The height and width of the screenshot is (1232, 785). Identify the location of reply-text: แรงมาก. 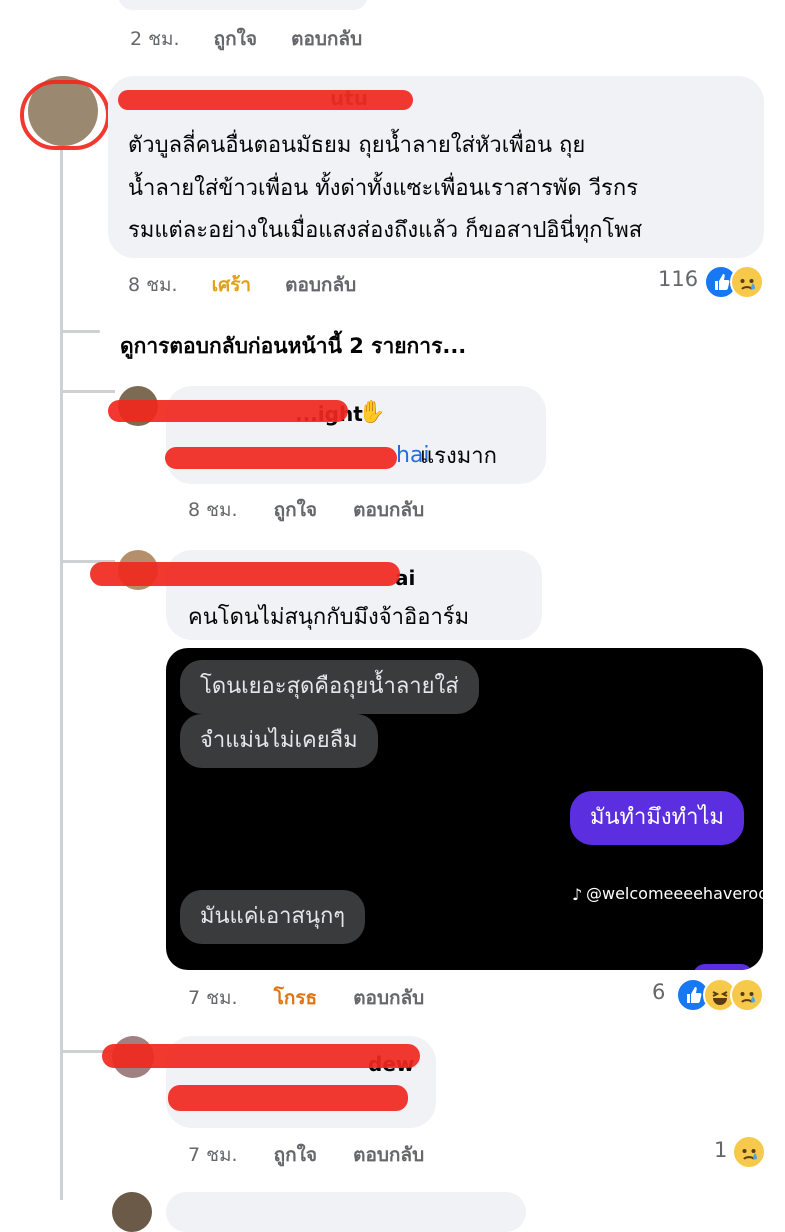
(458, 456).